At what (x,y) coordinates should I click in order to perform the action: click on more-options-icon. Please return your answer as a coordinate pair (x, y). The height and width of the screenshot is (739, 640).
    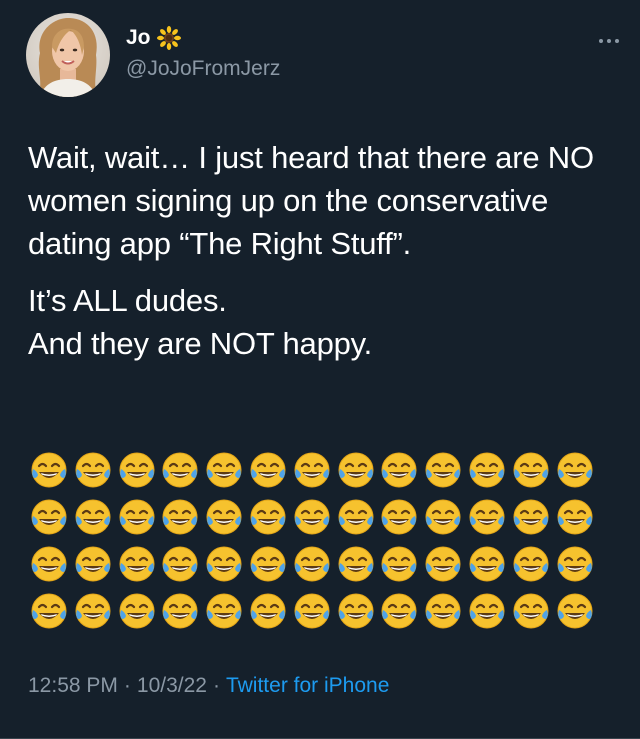
    Looking at the image, I should click on (609, 37).